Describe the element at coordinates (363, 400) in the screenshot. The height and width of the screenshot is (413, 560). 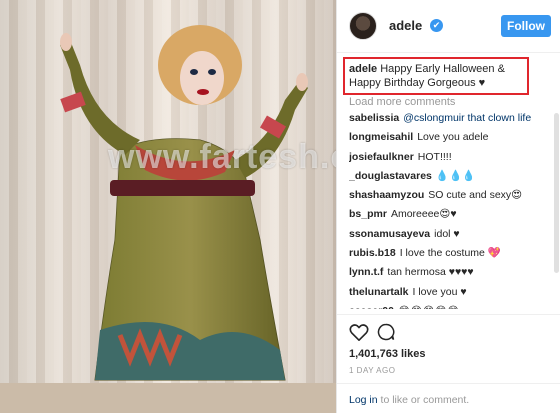
I see `login-link: Log in` at that location.